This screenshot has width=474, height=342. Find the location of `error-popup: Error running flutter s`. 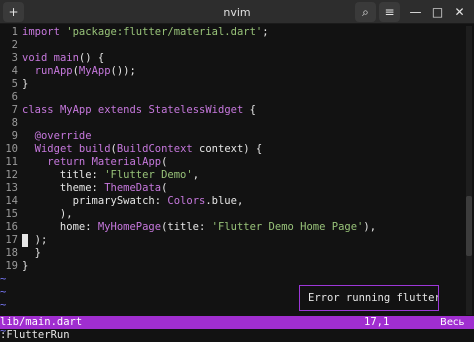

error-popup: Error running flutter s is located at coordinates (369, 298).